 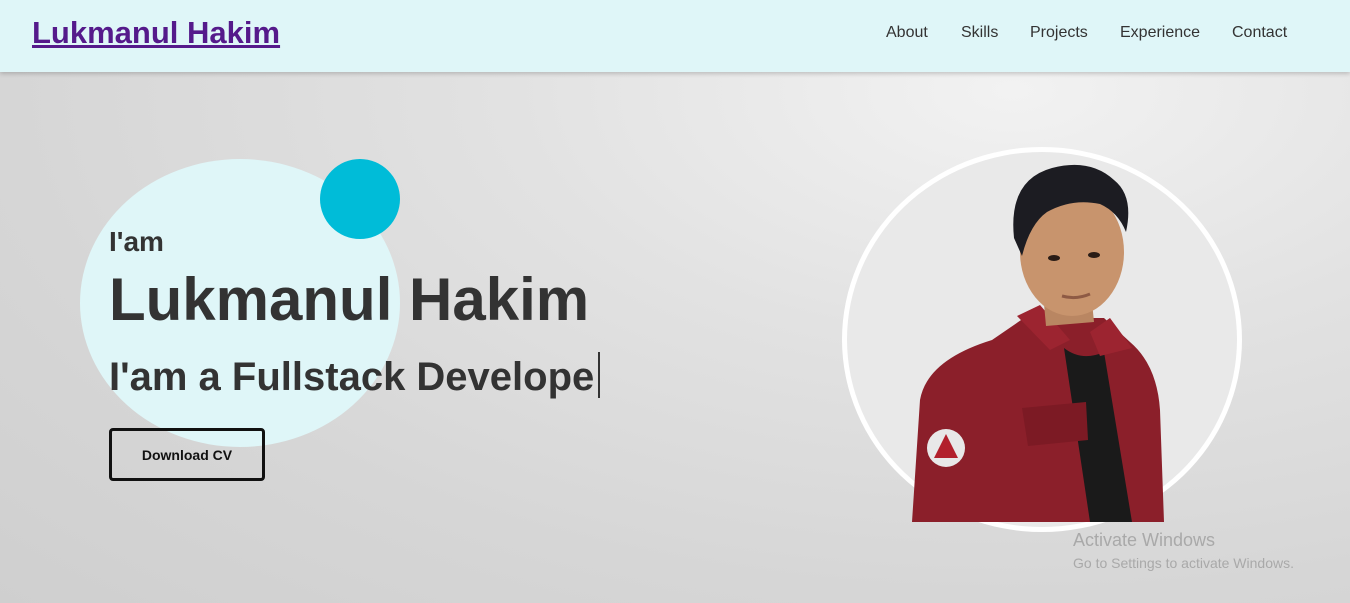 I want to click on portrait-illustration, so click(x=1038, y=343).